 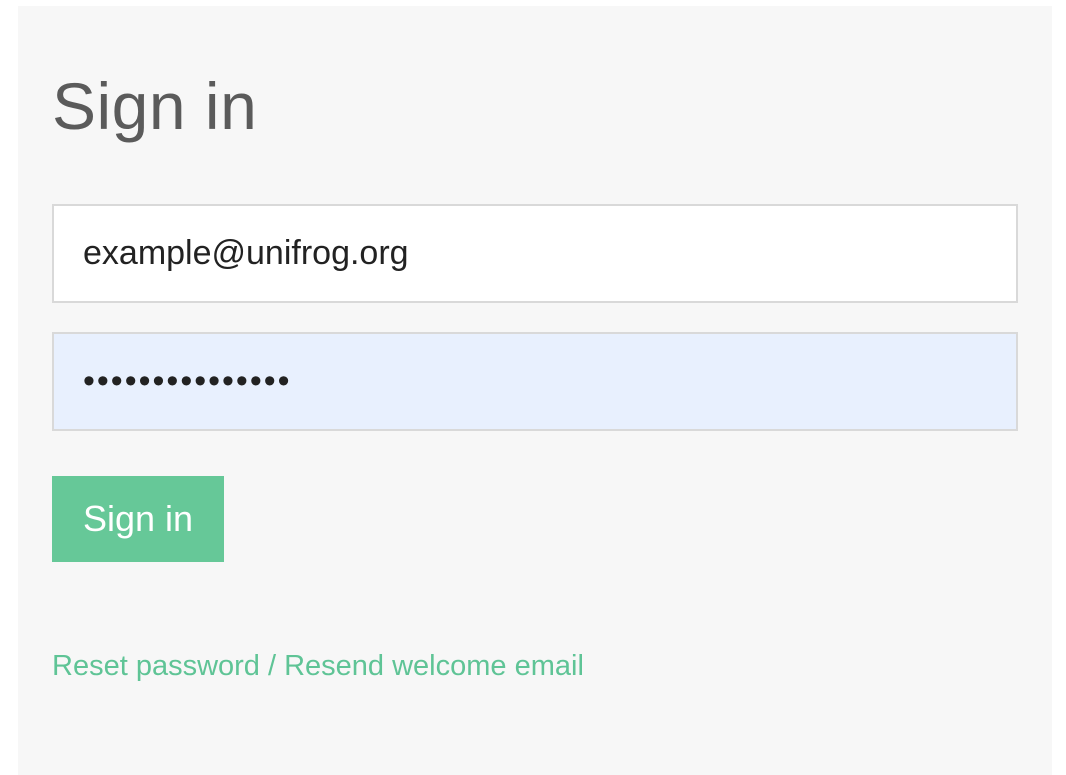 I want to click on page-title: Sign in, so click(x=155, y=106).